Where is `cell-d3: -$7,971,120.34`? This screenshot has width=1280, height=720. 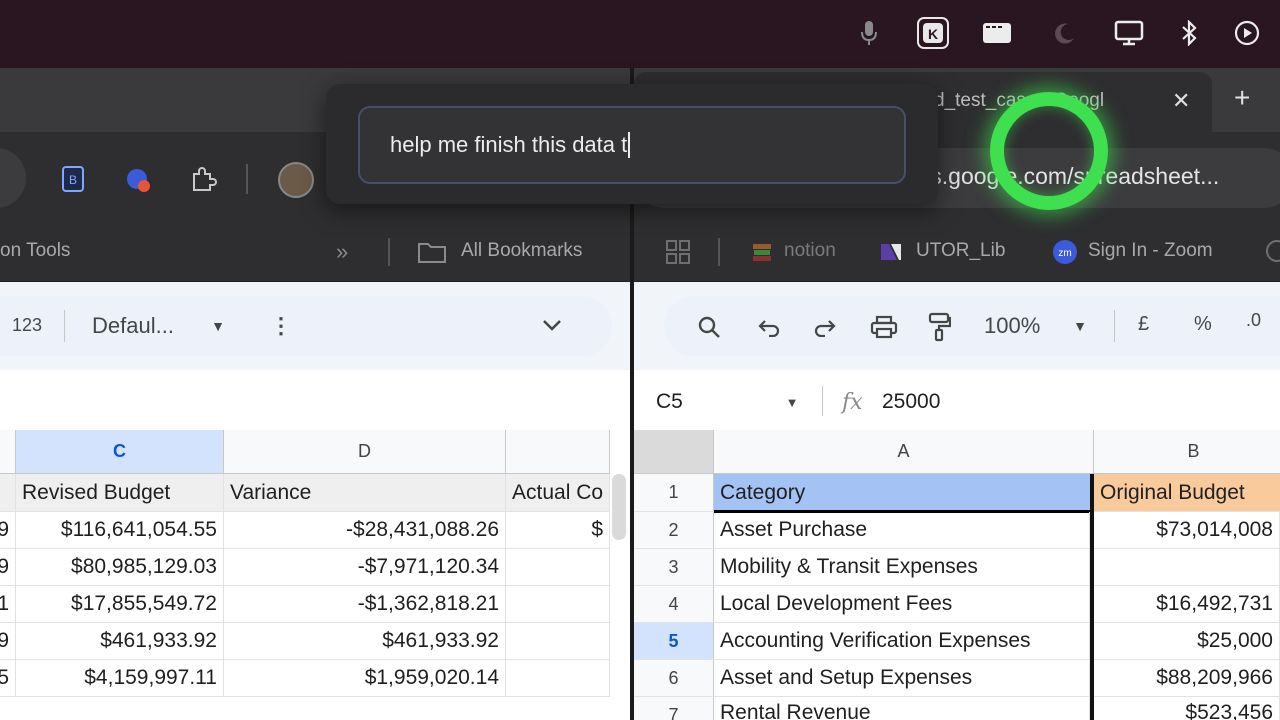 cell-d3: -$7,971,120.34 is located at coordinates (365, 567).